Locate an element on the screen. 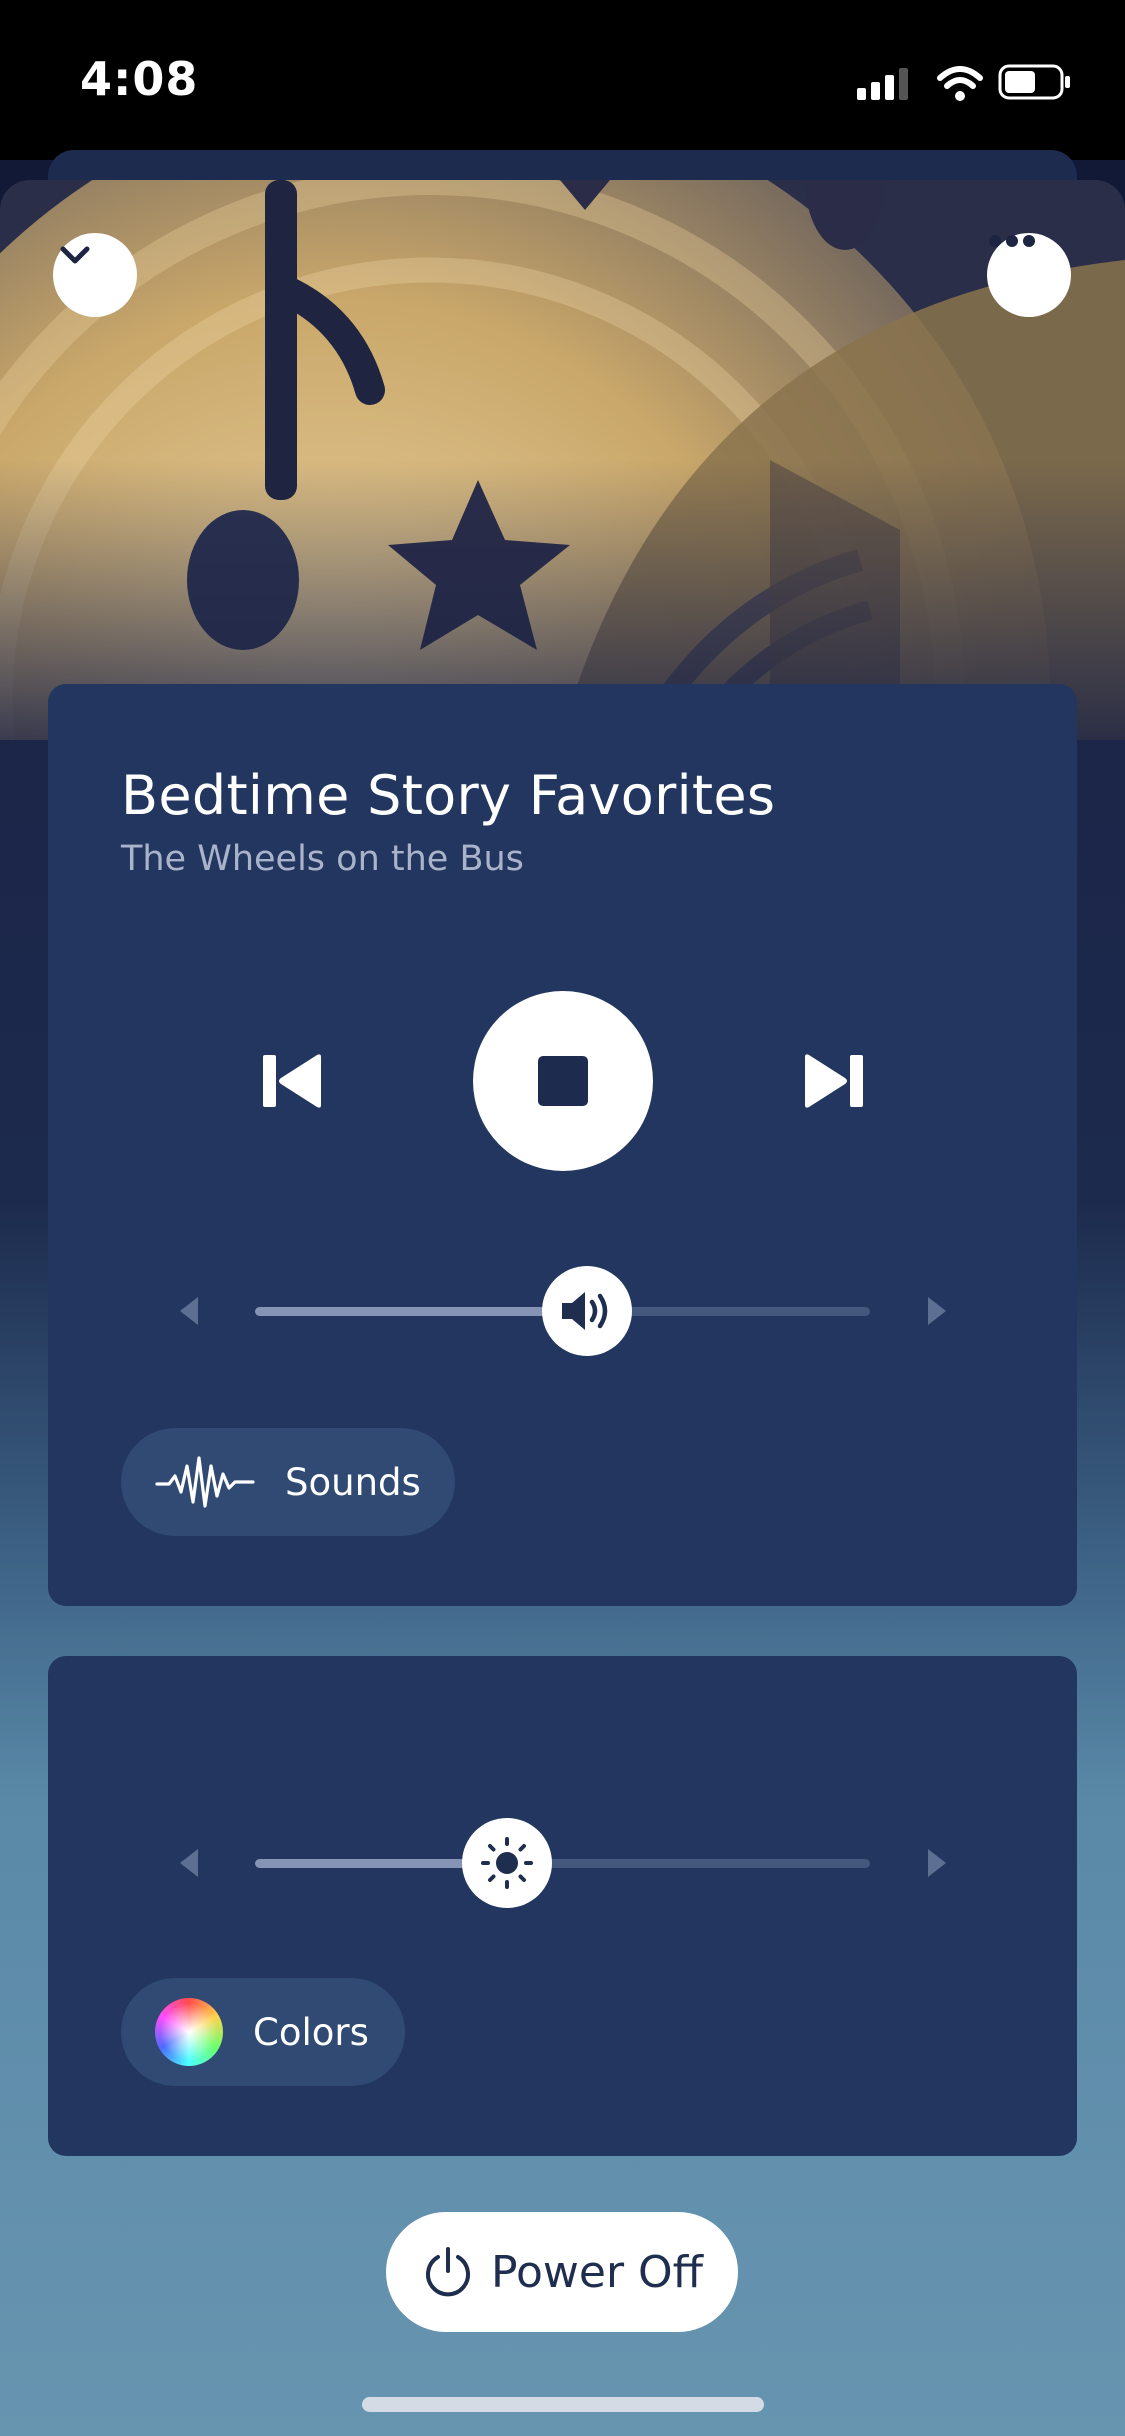  next-button is located at coordinates (833, 1081).